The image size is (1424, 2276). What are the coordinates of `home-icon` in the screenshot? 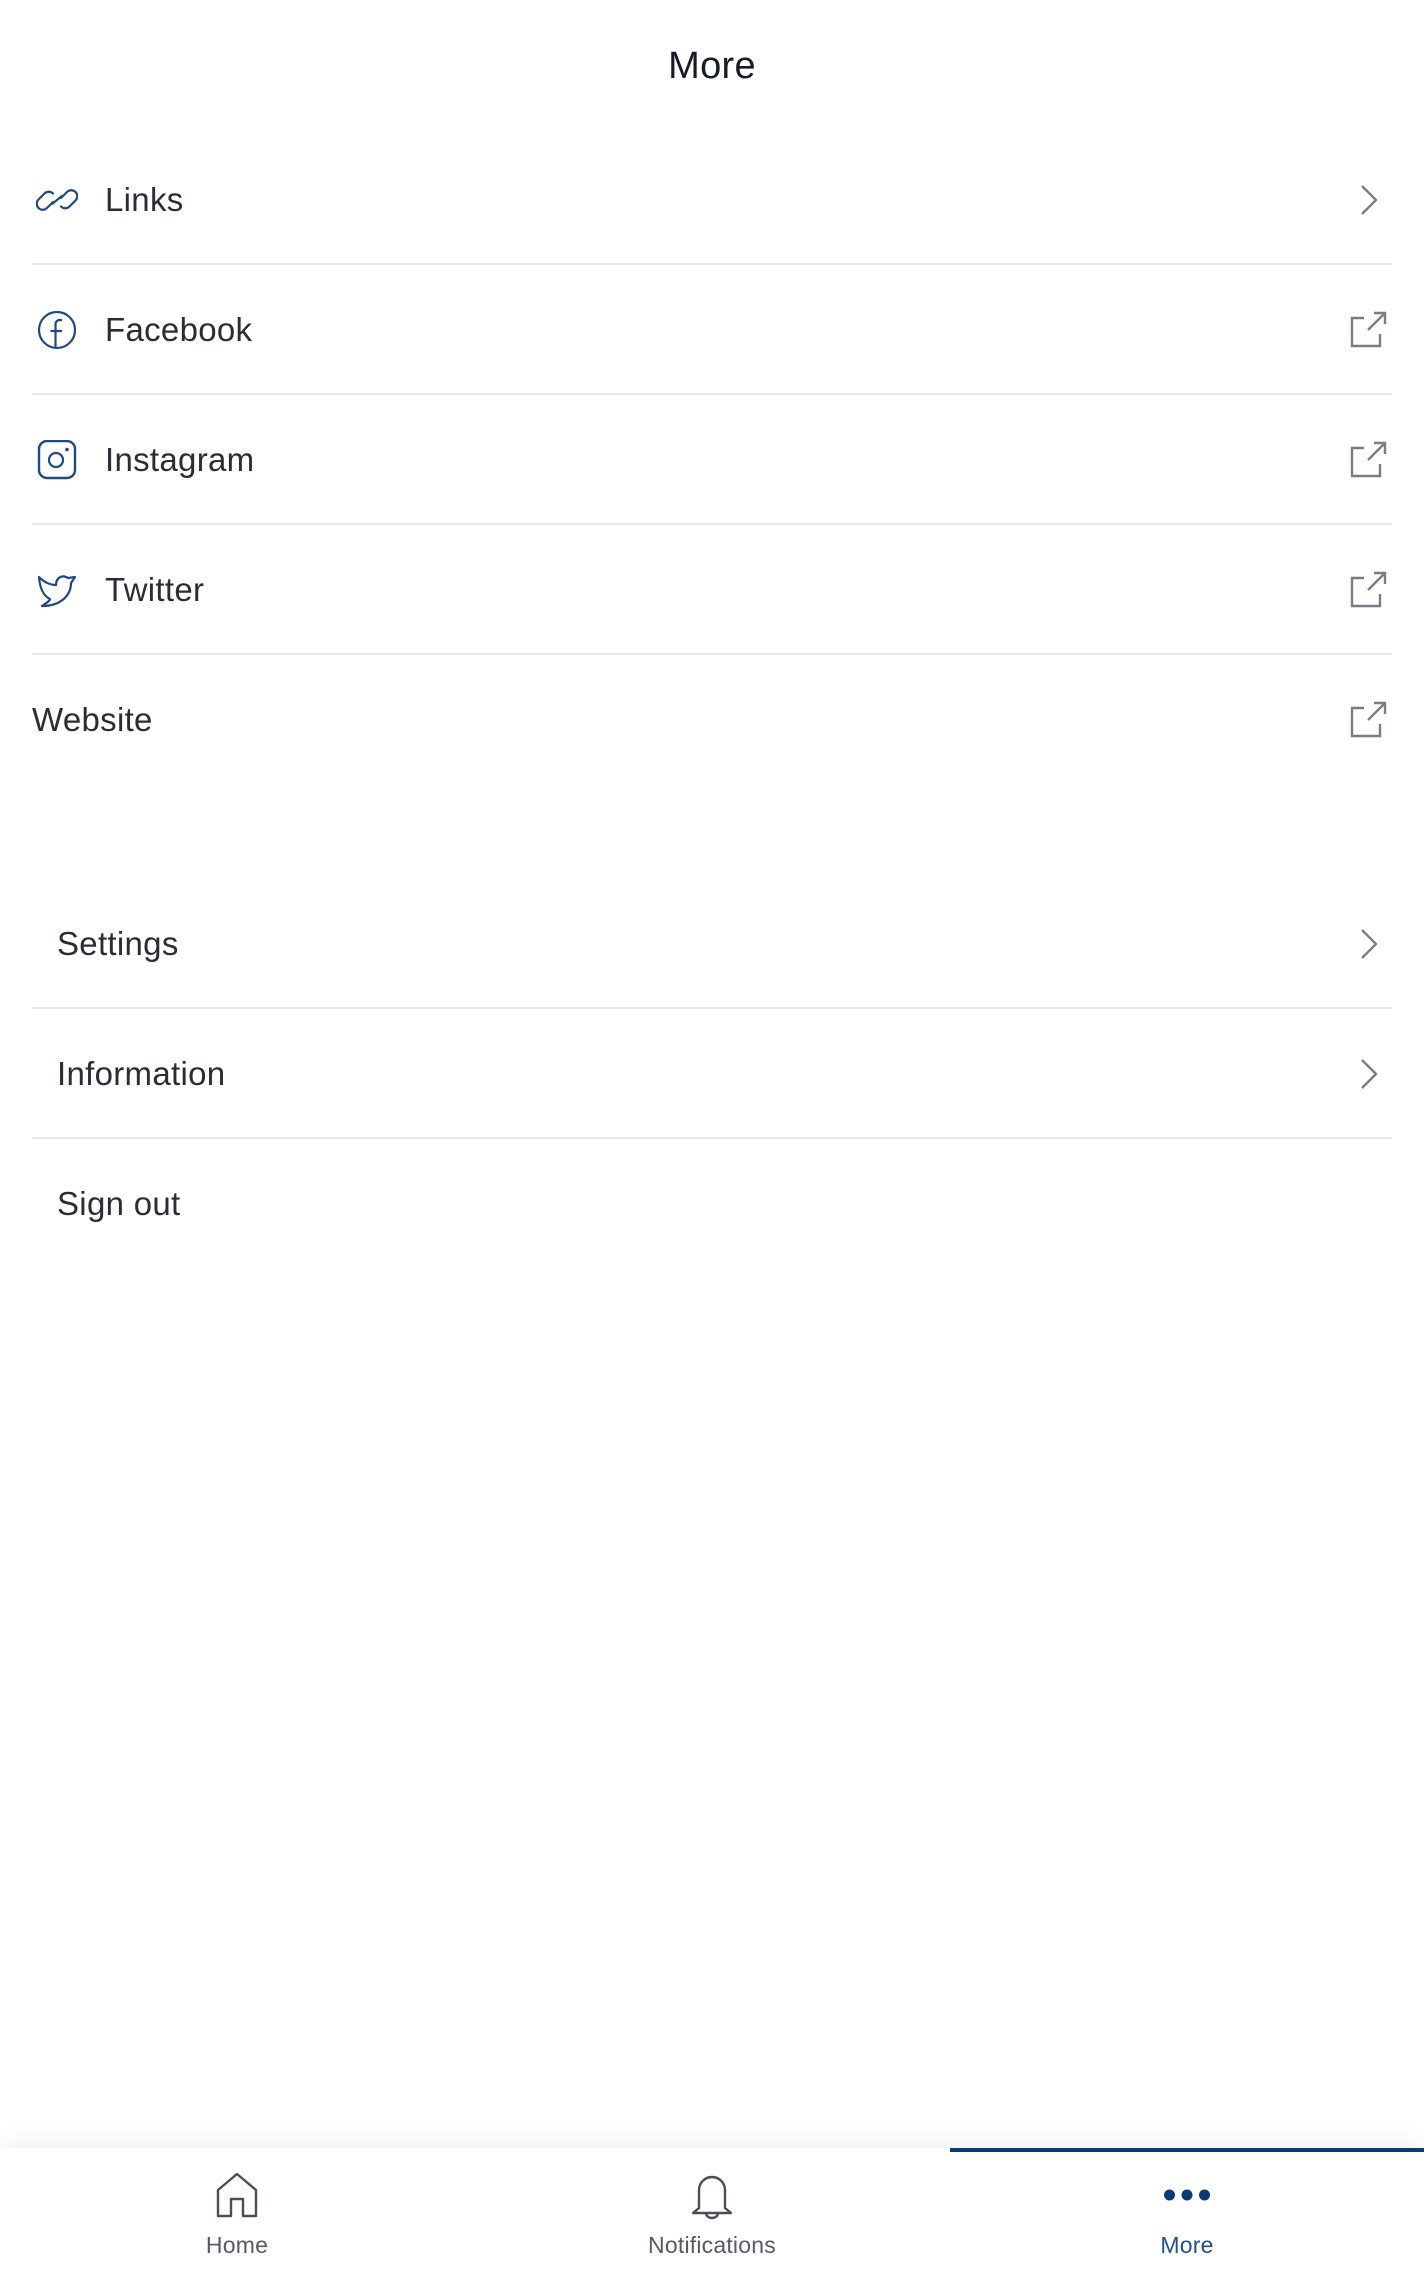 It's located at (237, 2195).